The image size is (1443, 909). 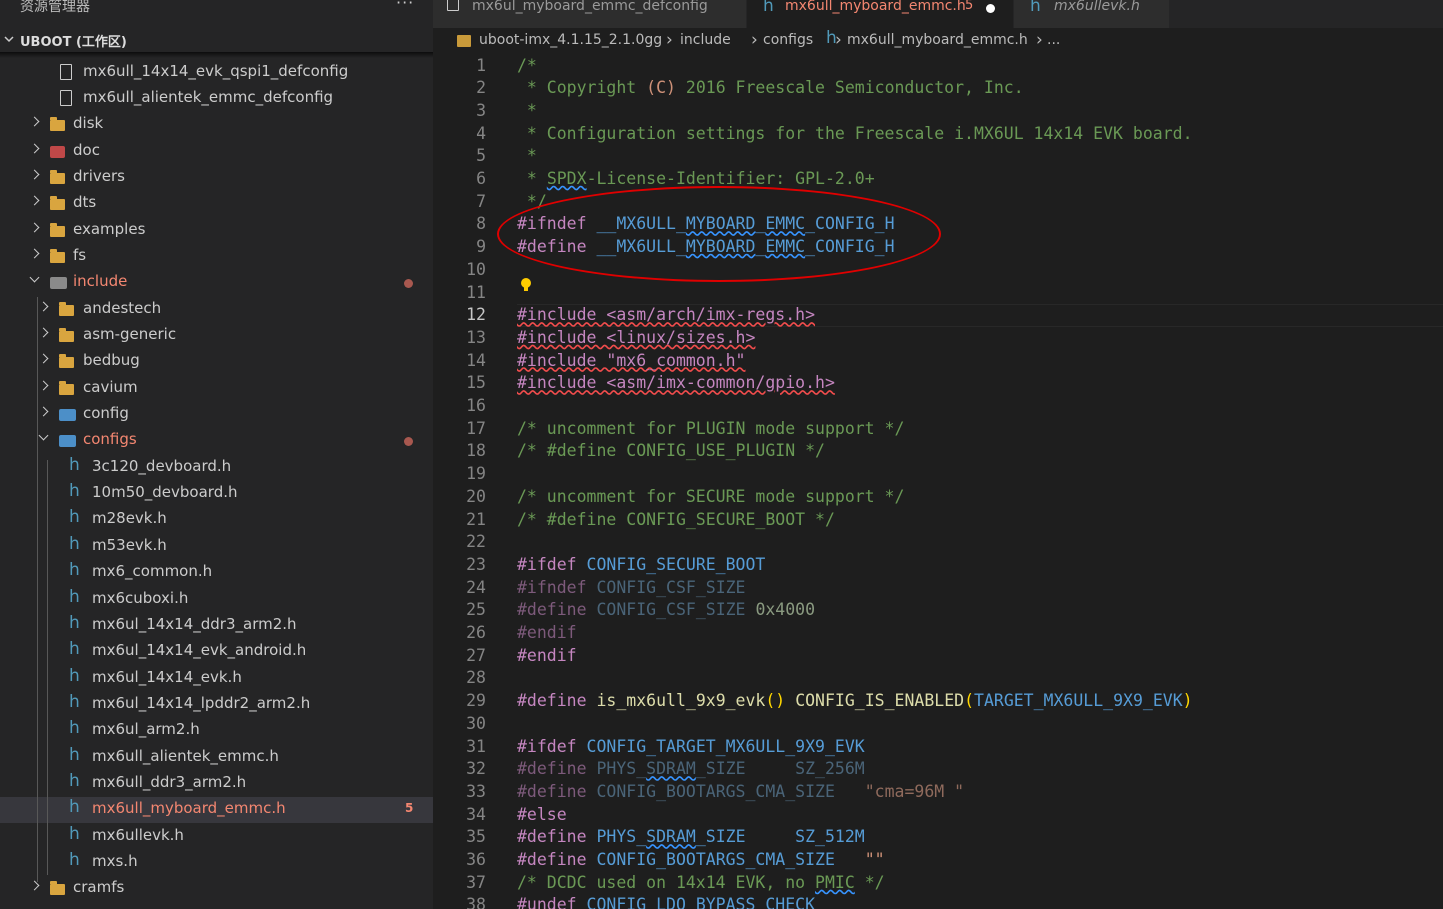 I want to click on tree-item-label: asm-generic, so click(x=130, y=334).